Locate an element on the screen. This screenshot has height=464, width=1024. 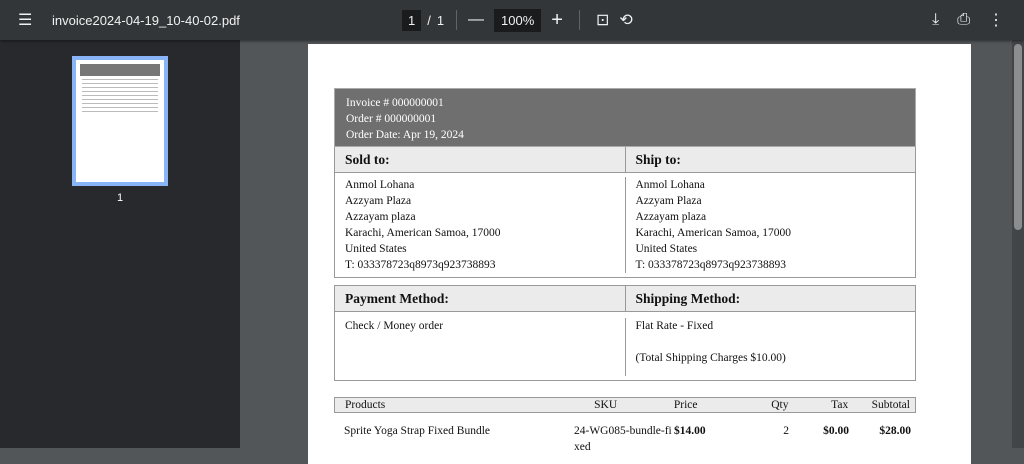
download-icon: ⤓ is located at coordinates (935, 20).